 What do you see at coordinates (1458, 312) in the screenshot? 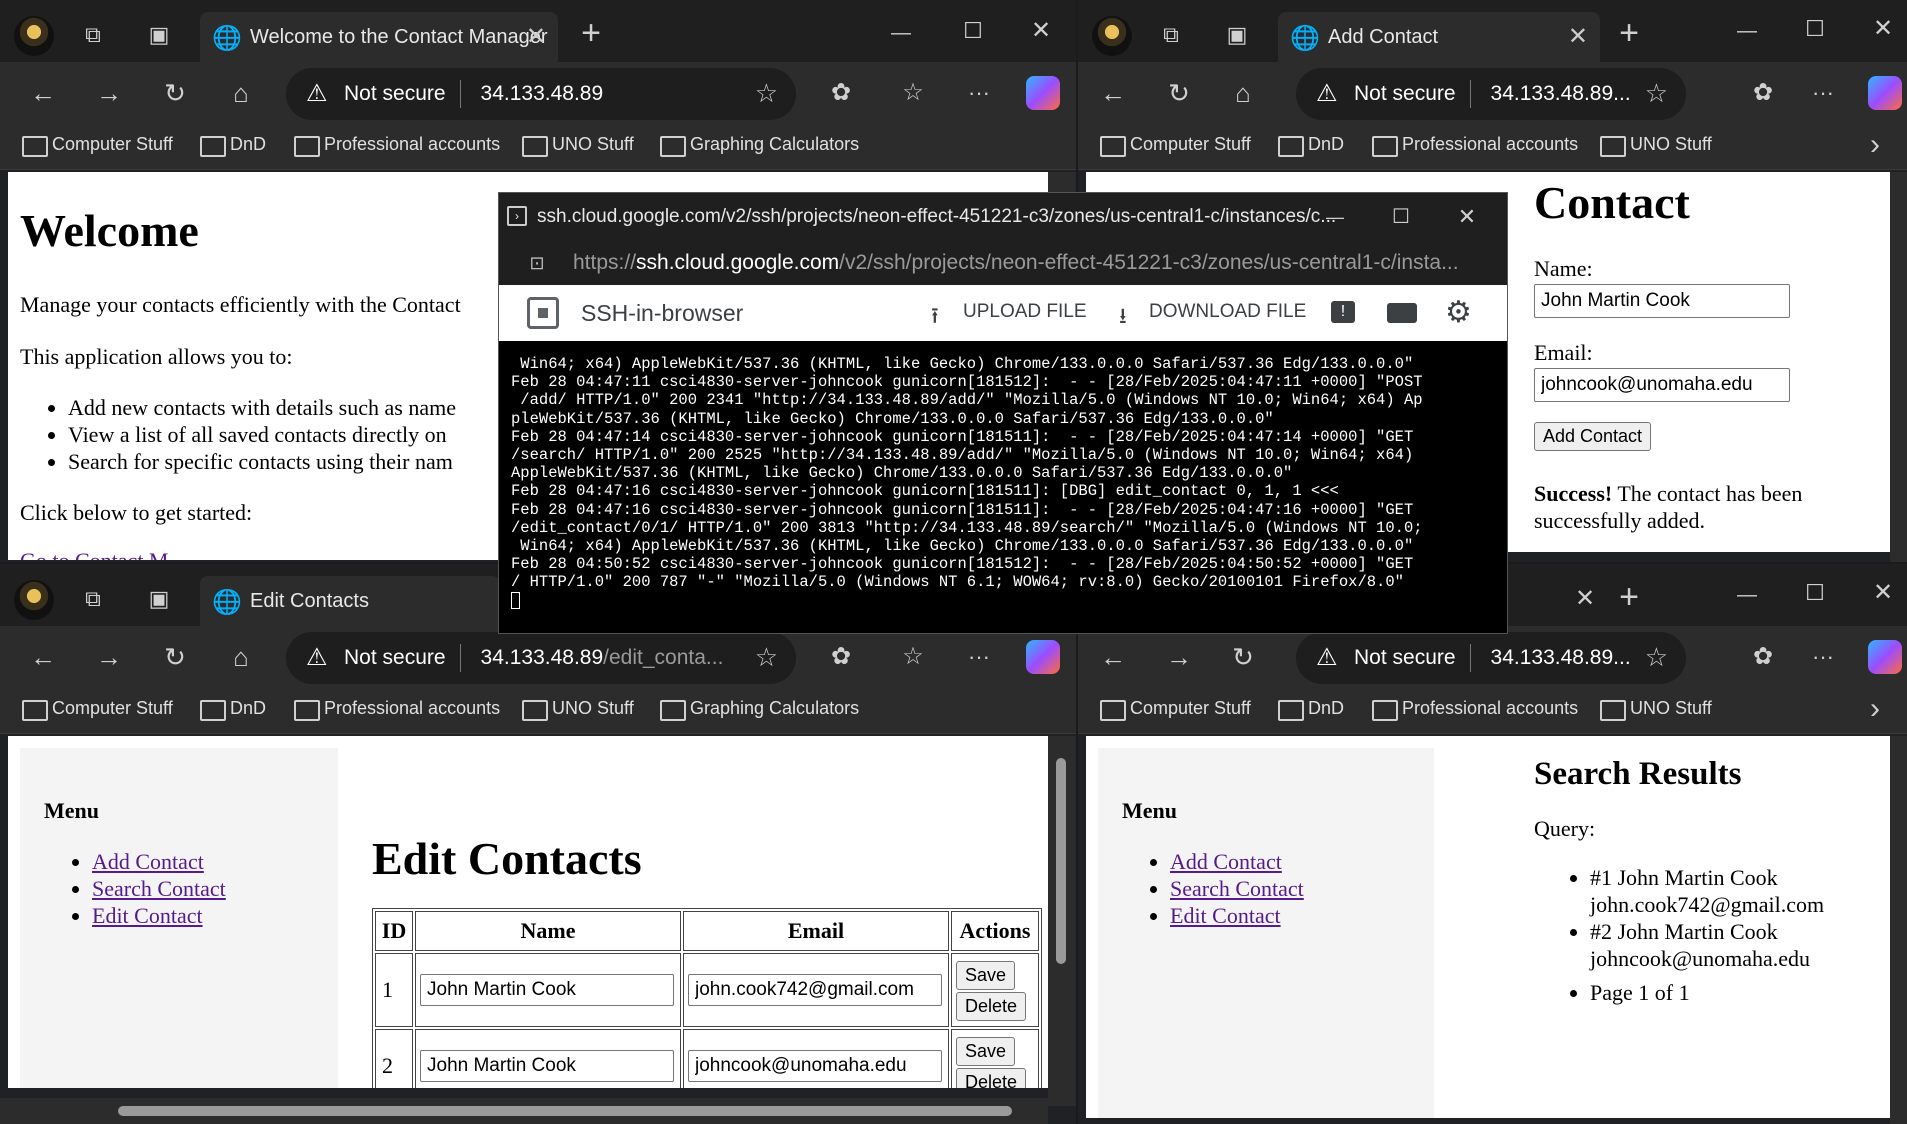
I see `settings-gear-icon: ⚙` at bounding box center [1458, 312].